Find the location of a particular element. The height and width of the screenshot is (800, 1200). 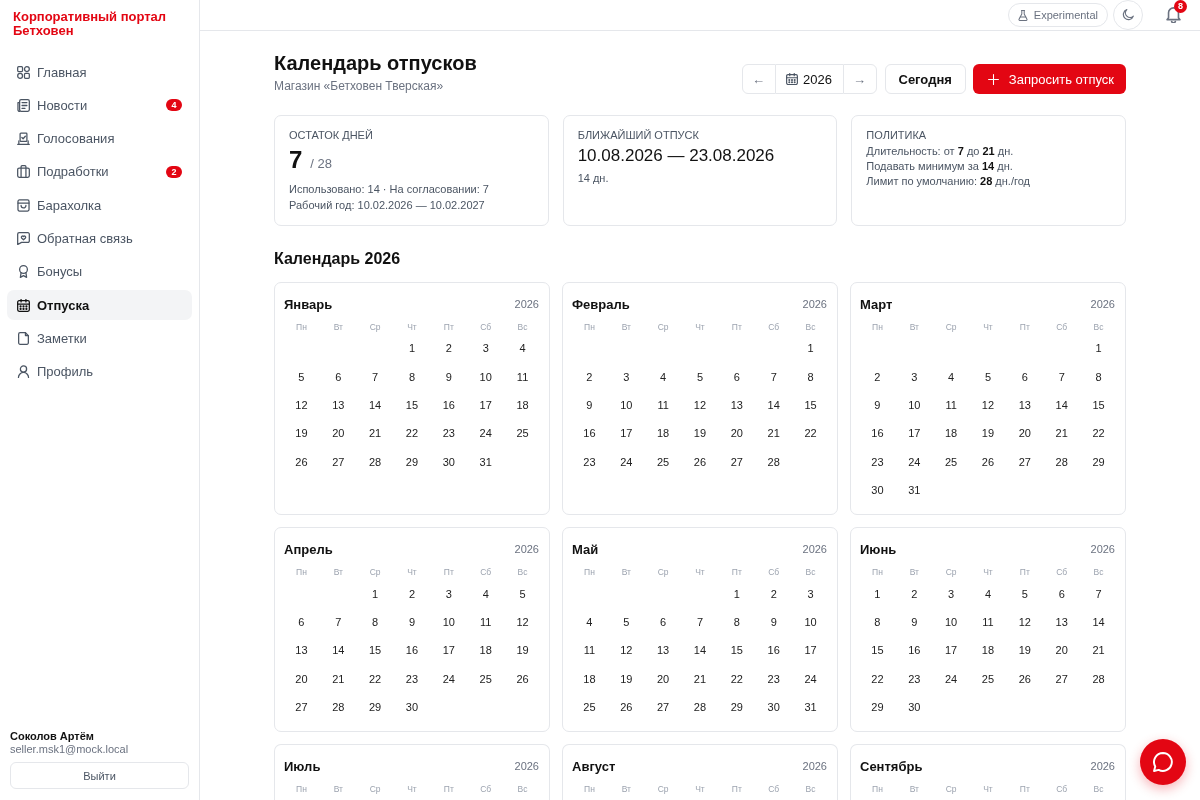

plus-icon is located at coordinates (993, 79).